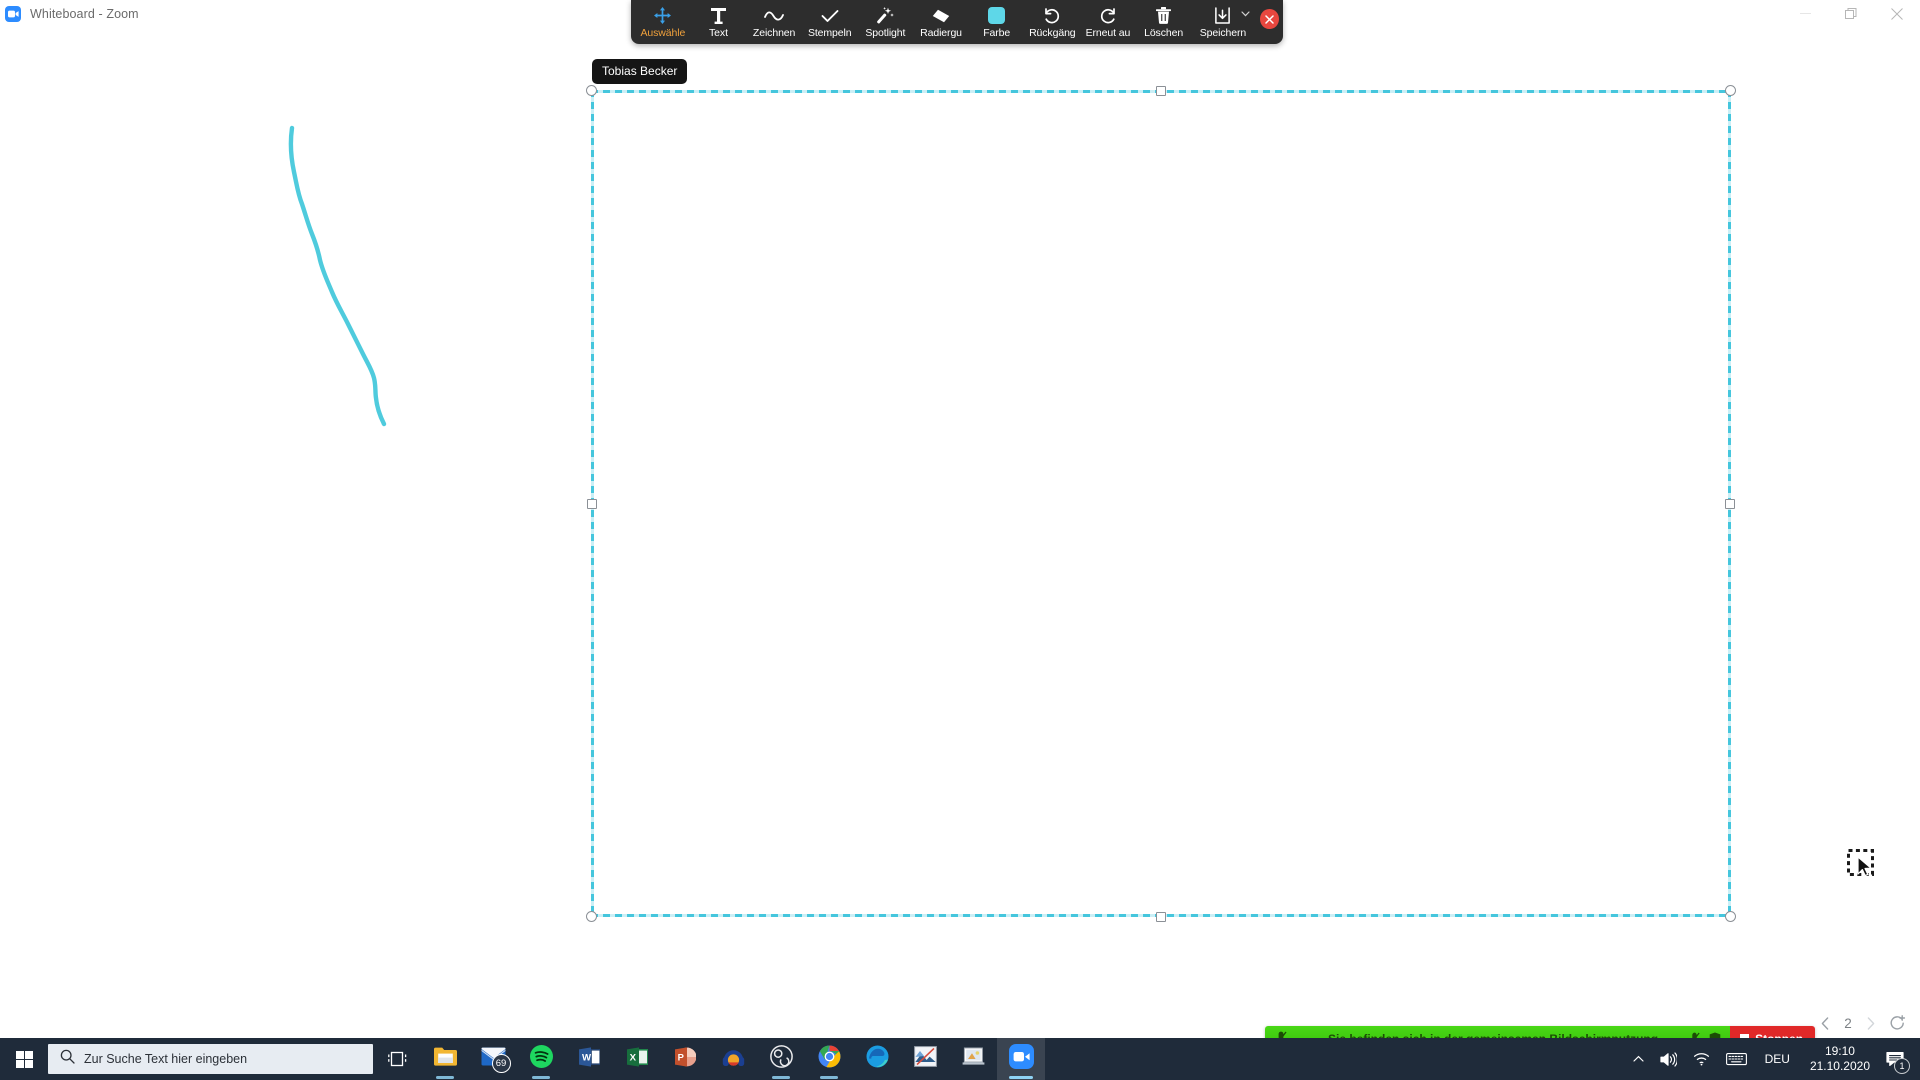  Describe the element at coordinates (663, 33) in the screenshot. I see `tool-label: Auswähle` at that location.